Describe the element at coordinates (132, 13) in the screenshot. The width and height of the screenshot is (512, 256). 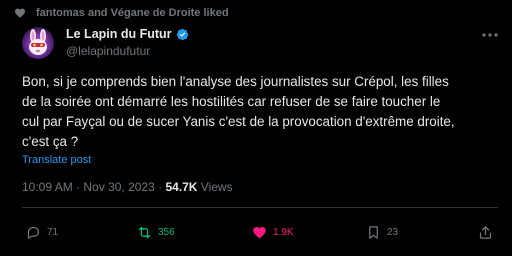
I see `social-context-text: fantomas and Végane de Droite liked` at that location.